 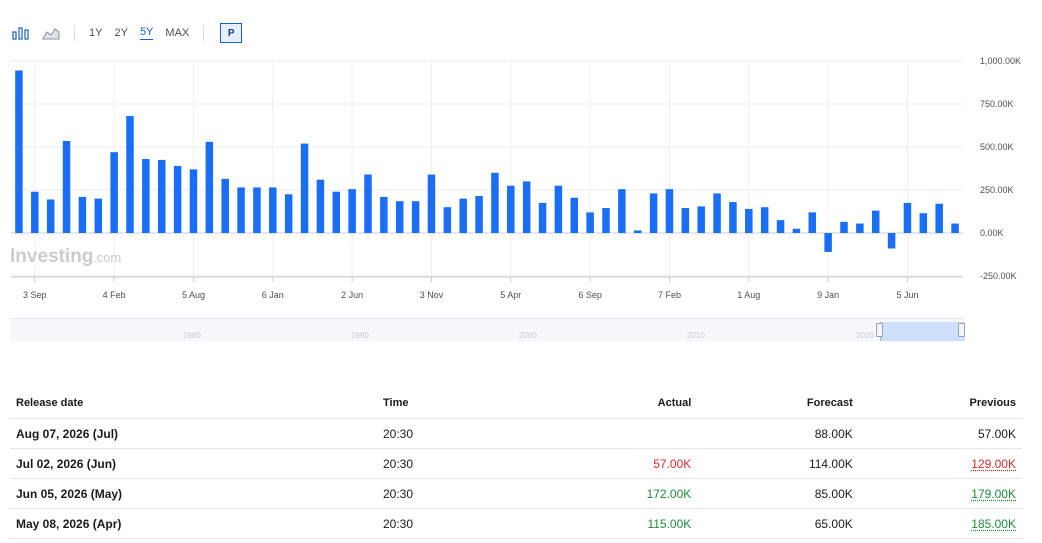 What do you see at coordinates (51, 256) in the screenshot?
I see `watermark-brand: Investing` at bounding box center [51, 256].